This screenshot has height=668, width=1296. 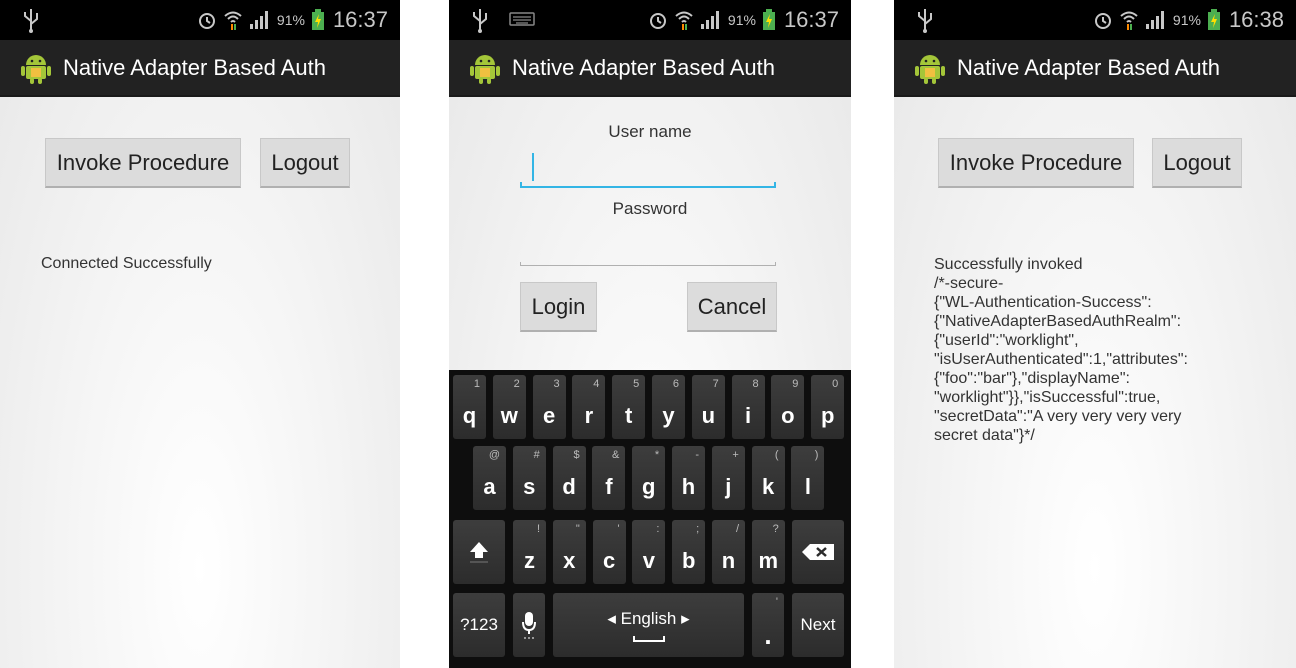 What do you see at coordinates (649, 552) in the screenshot?
I see `key-v: :v` at bounding box center [649, 552].